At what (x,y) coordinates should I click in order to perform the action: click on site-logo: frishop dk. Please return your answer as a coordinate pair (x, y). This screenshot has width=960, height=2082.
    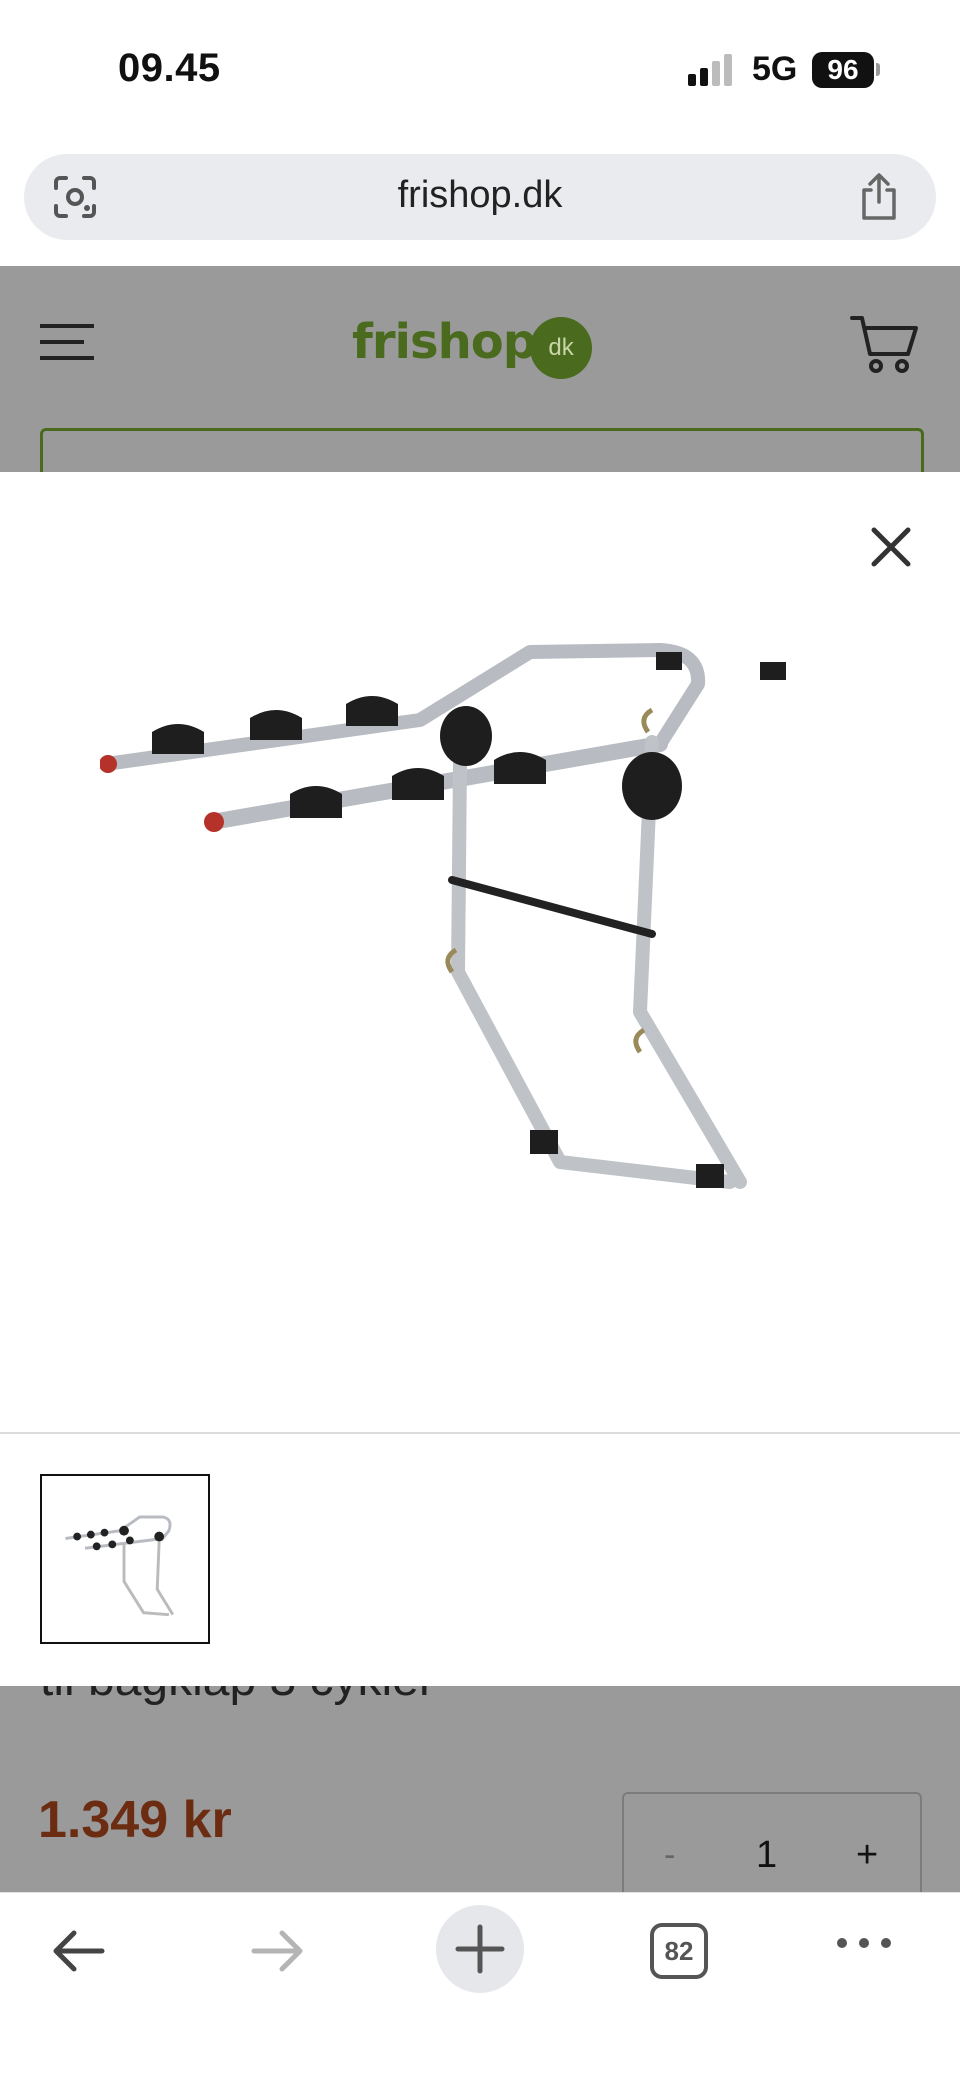
    Looking at the image, I should click on (472, 346).